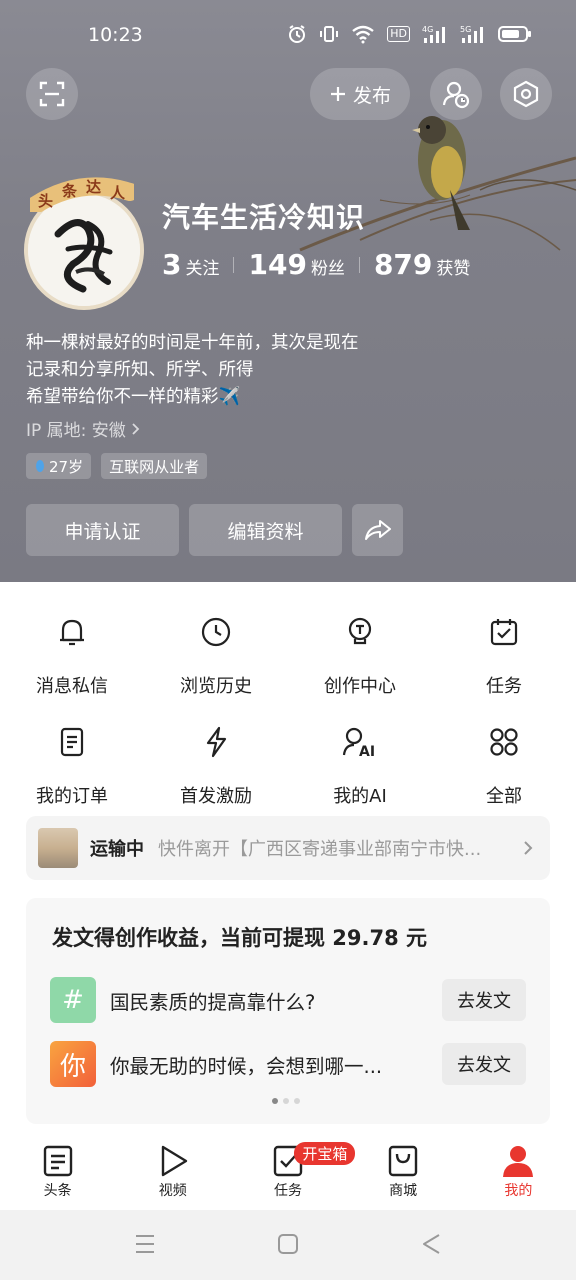  Describe the element at coordinates (115, 35) in the screenshot. I see `status-time: 10:23` at that location.